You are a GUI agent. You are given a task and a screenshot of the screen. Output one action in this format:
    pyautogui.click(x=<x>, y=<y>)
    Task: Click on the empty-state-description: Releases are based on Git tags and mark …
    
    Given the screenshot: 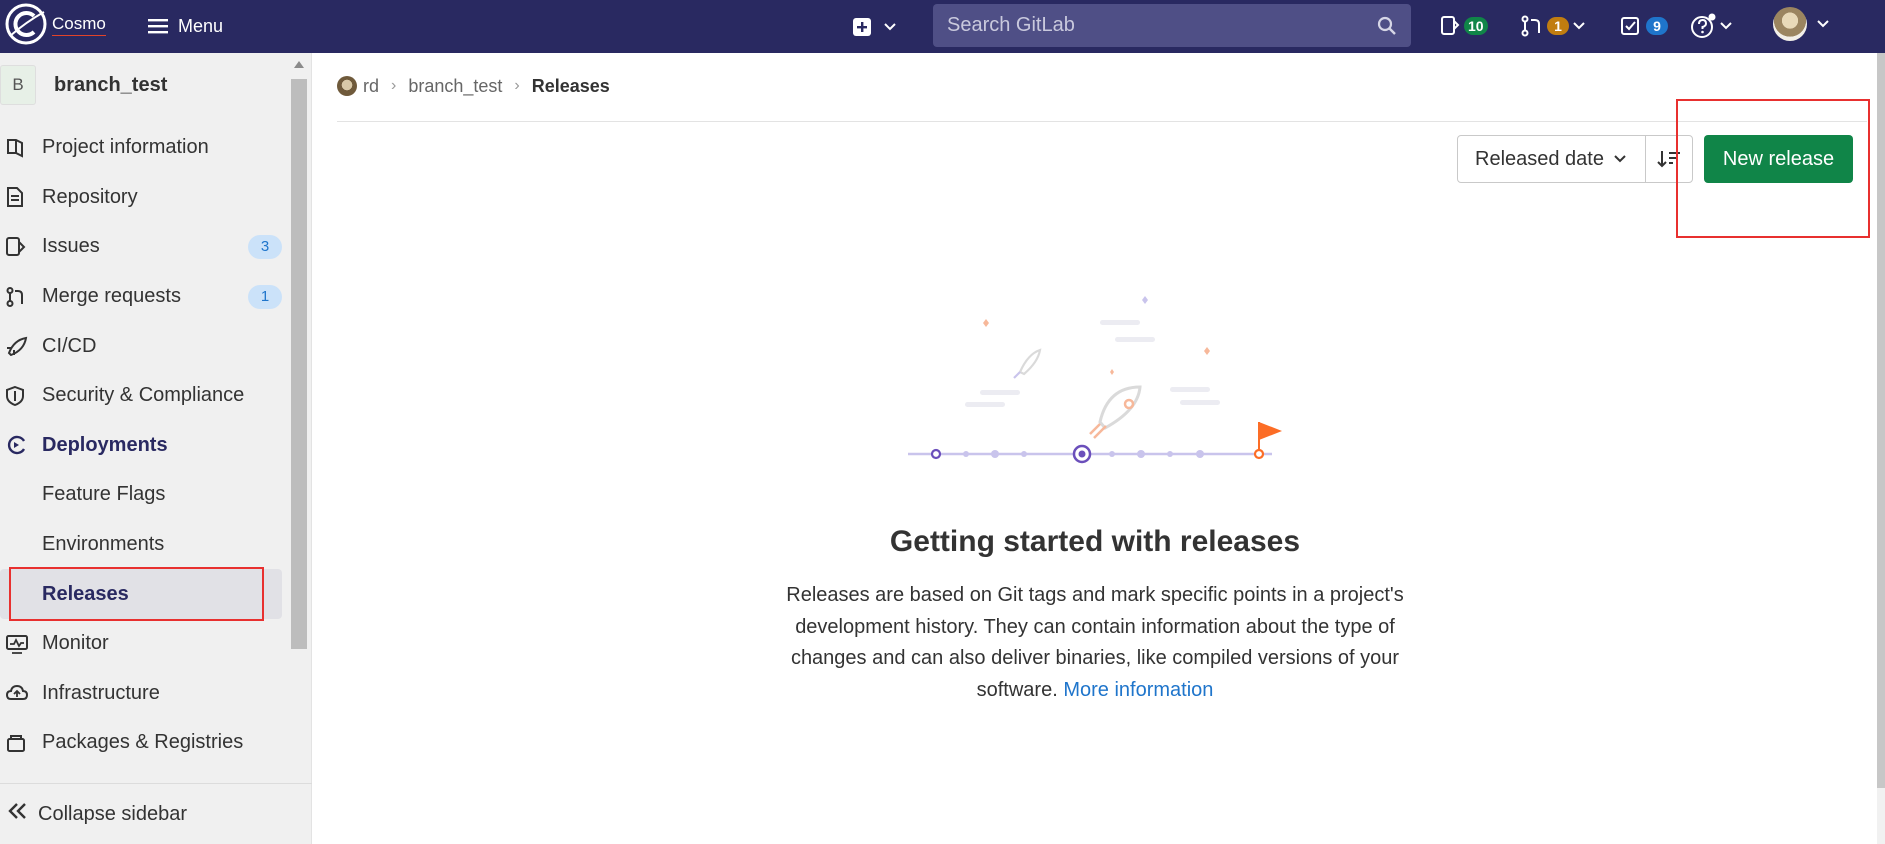 What is the action you would take?
    pyautogui.click(x=1095, y=643)
    